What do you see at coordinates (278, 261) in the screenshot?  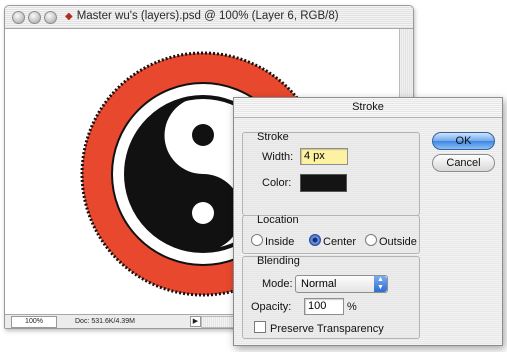 I see `blending-group-label: Blending` at bounding box center [278, 261].